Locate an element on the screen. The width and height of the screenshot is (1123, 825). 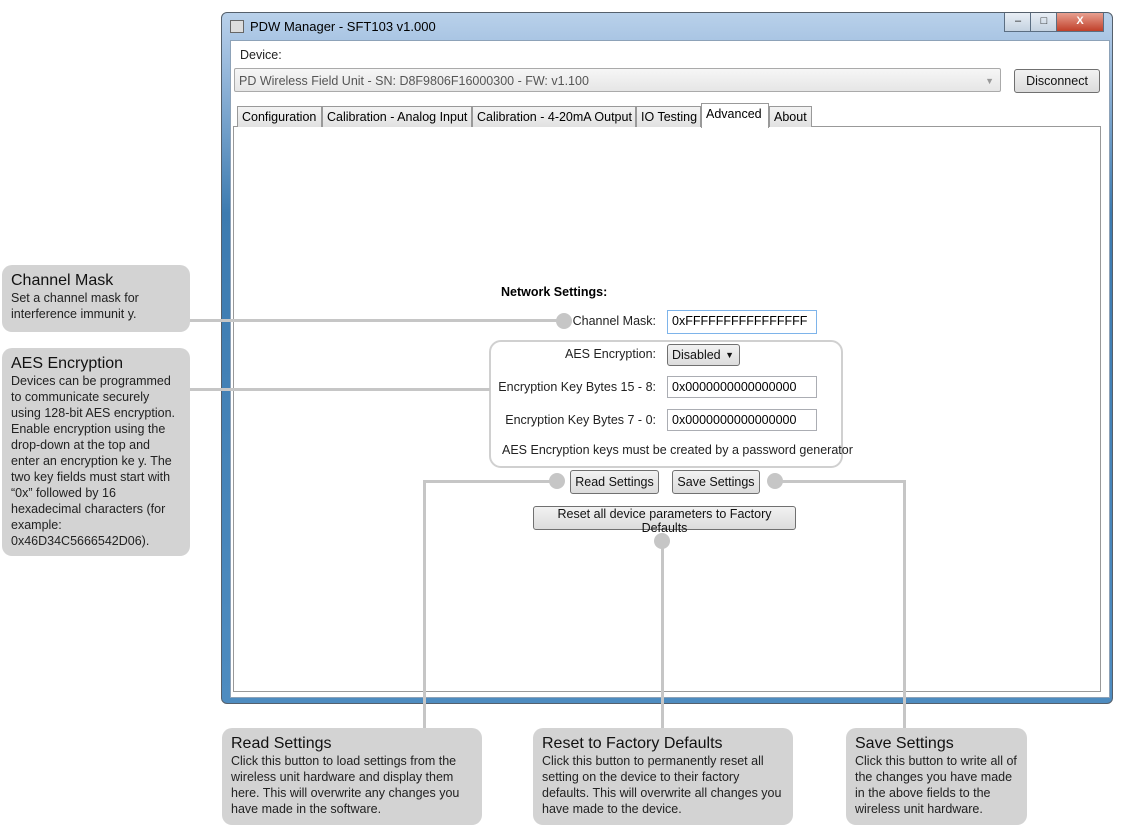
tab-calibration-analog-input: Calibration - Analog Input is located at coordinates (397, 116).